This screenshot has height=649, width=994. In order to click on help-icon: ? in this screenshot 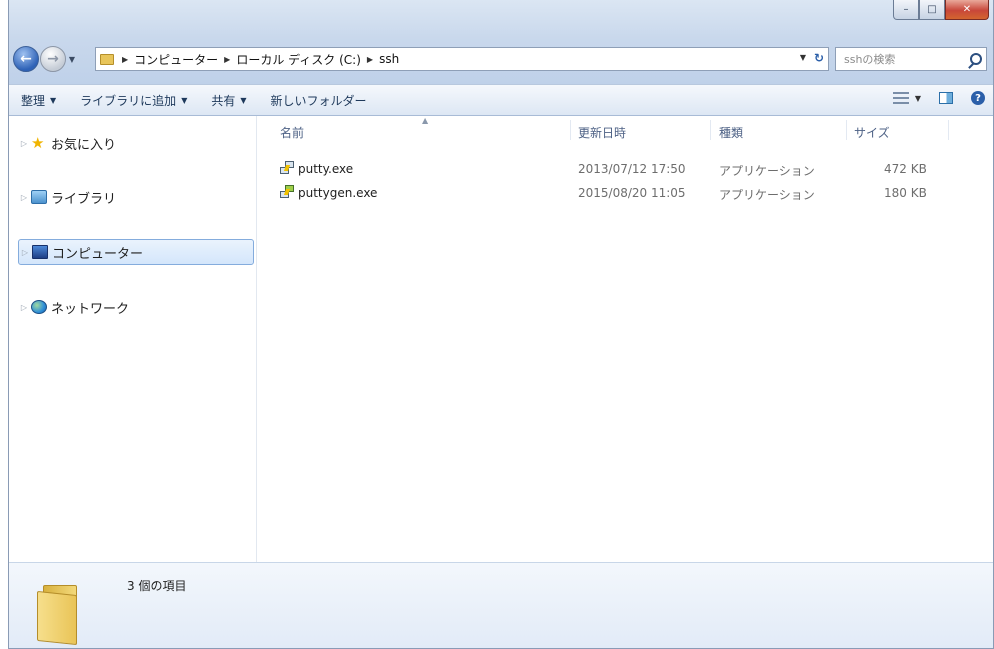, I will do `click(978, 98)`.